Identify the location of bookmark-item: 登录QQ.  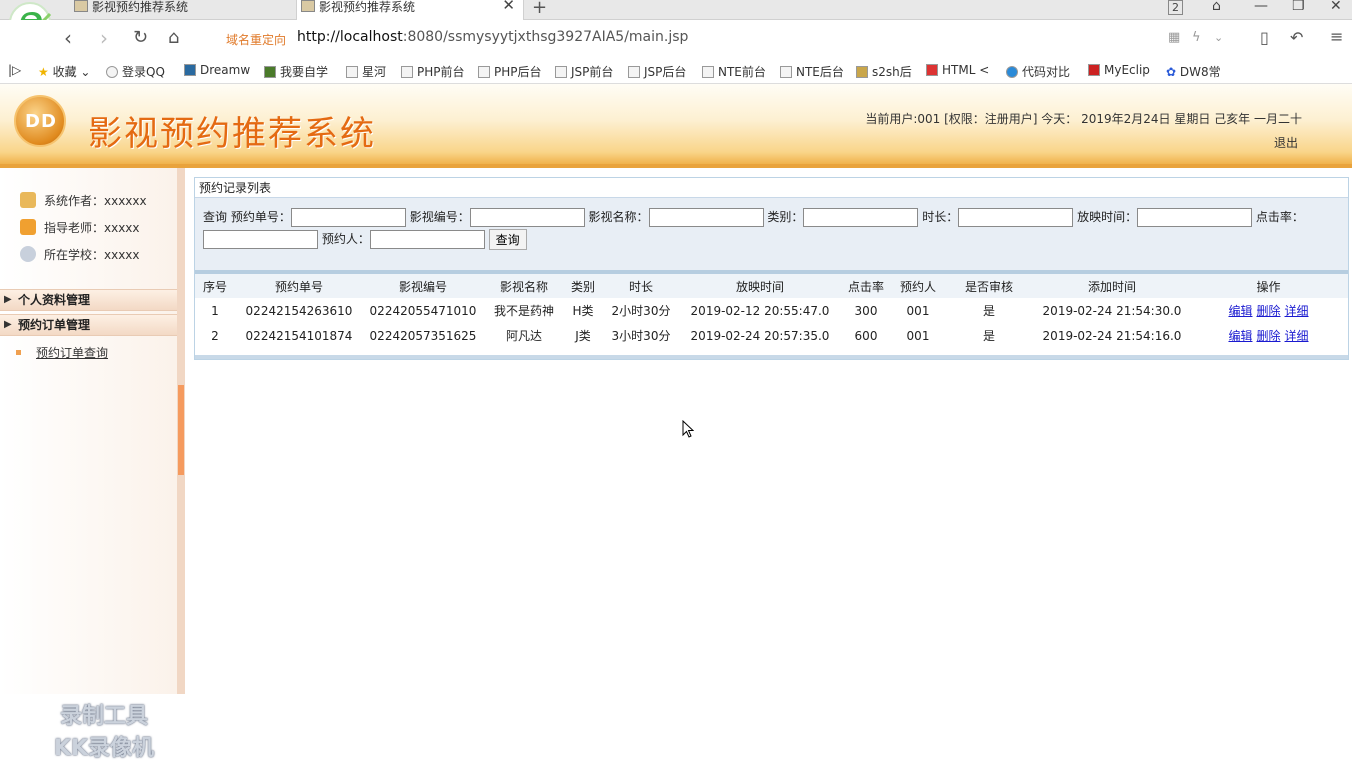
(135, 71).